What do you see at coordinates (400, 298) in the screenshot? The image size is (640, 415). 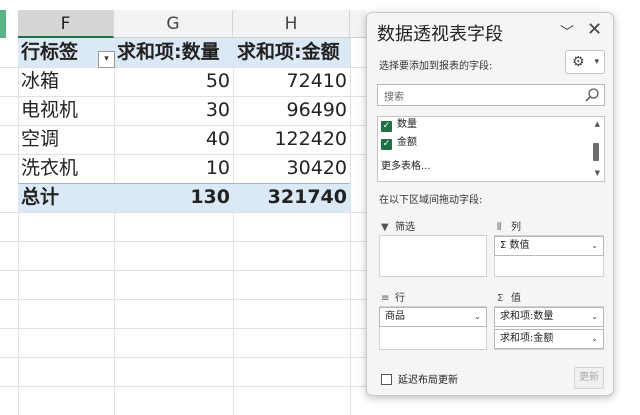 I see `rows-zone-label: 行` at bounding box center [400, 298].